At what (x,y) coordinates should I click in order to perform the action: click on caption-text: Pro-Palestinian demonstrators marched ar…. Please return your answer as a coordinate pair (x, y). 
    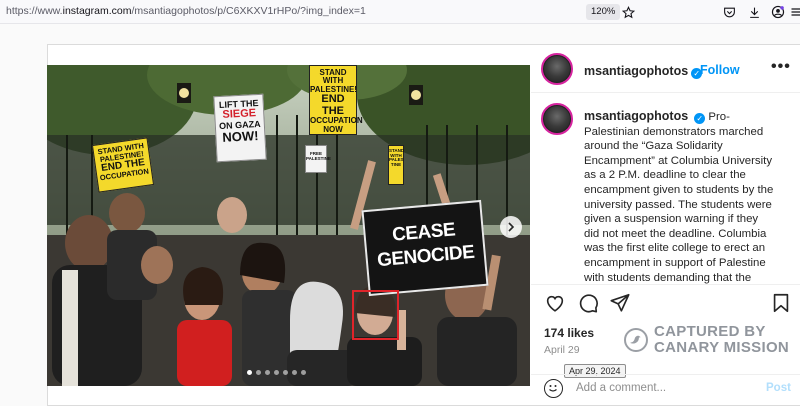
    Looking at the image, I should click on (679, 197).